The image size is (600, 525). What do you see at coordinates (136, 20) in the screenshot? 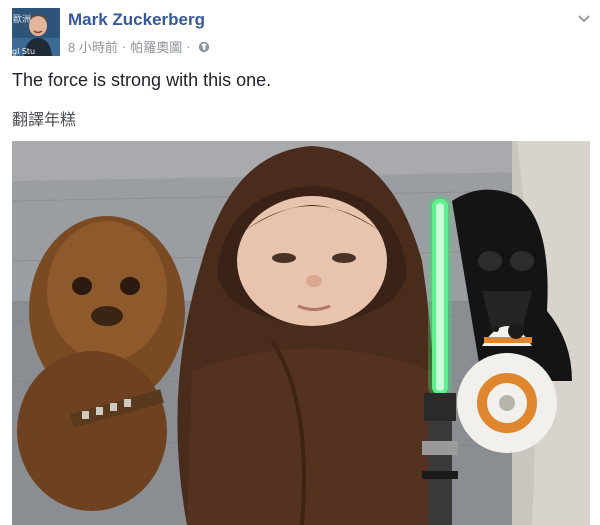
I see `author-name: Mark Zuckerberg` at bounding box center [136, 20].